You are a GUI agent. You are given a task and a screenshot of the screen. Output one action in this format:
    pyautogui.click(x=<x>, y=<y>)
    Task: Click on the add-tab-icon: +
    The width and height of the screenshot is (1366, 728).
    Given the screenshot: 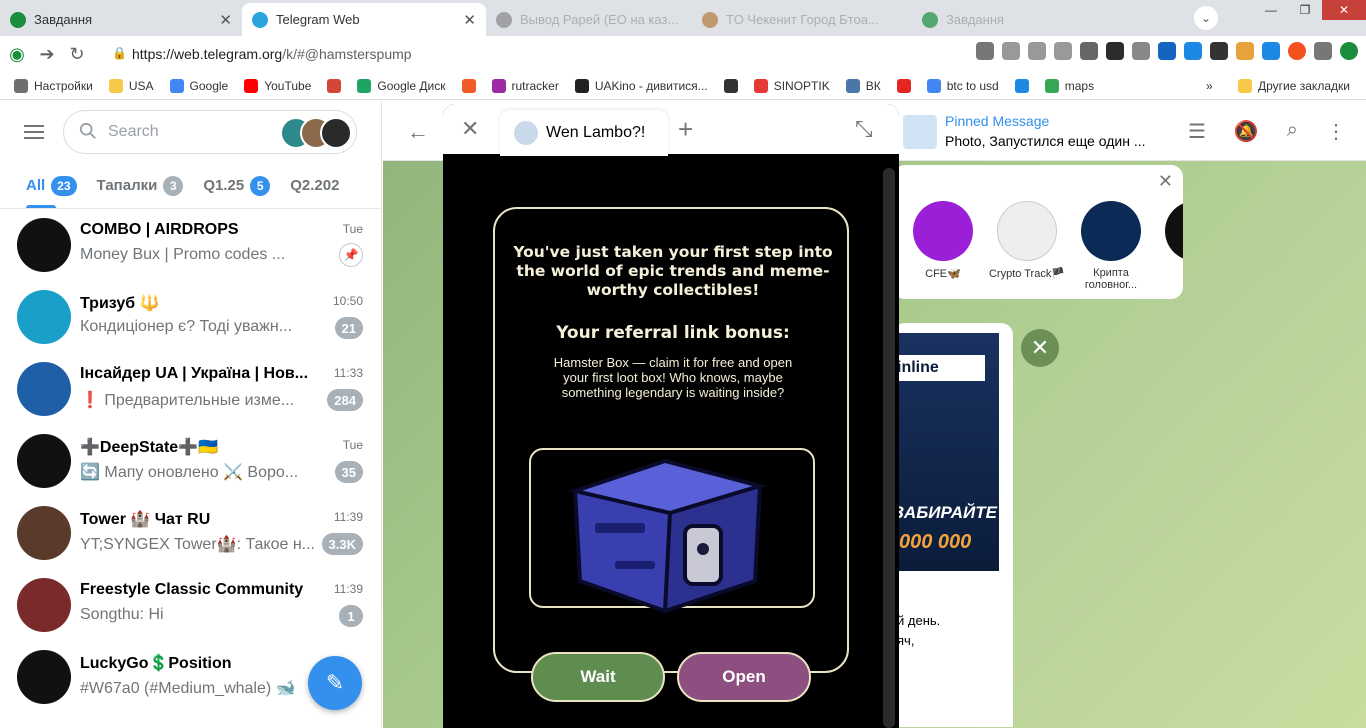 What is the action you would take?
    pyautogui.click(x=685, y=129)
    